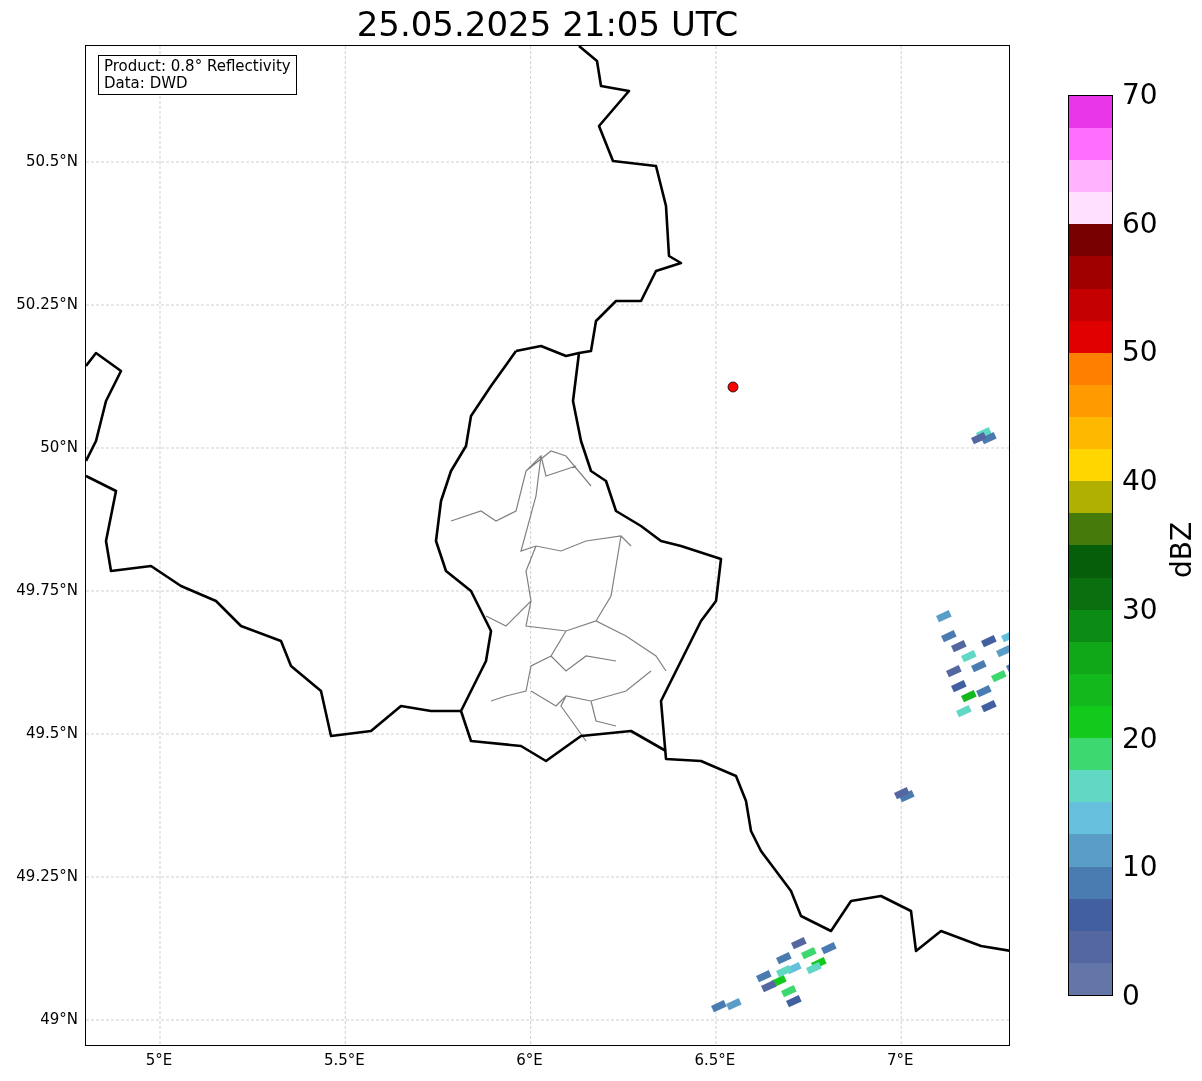 The width and height of the screenshot is (1202, 1081). What do you see at coordinates (146, 83) in the screenshot?
I see `info-text: Data: DWD` at bounding box center [146, 83].